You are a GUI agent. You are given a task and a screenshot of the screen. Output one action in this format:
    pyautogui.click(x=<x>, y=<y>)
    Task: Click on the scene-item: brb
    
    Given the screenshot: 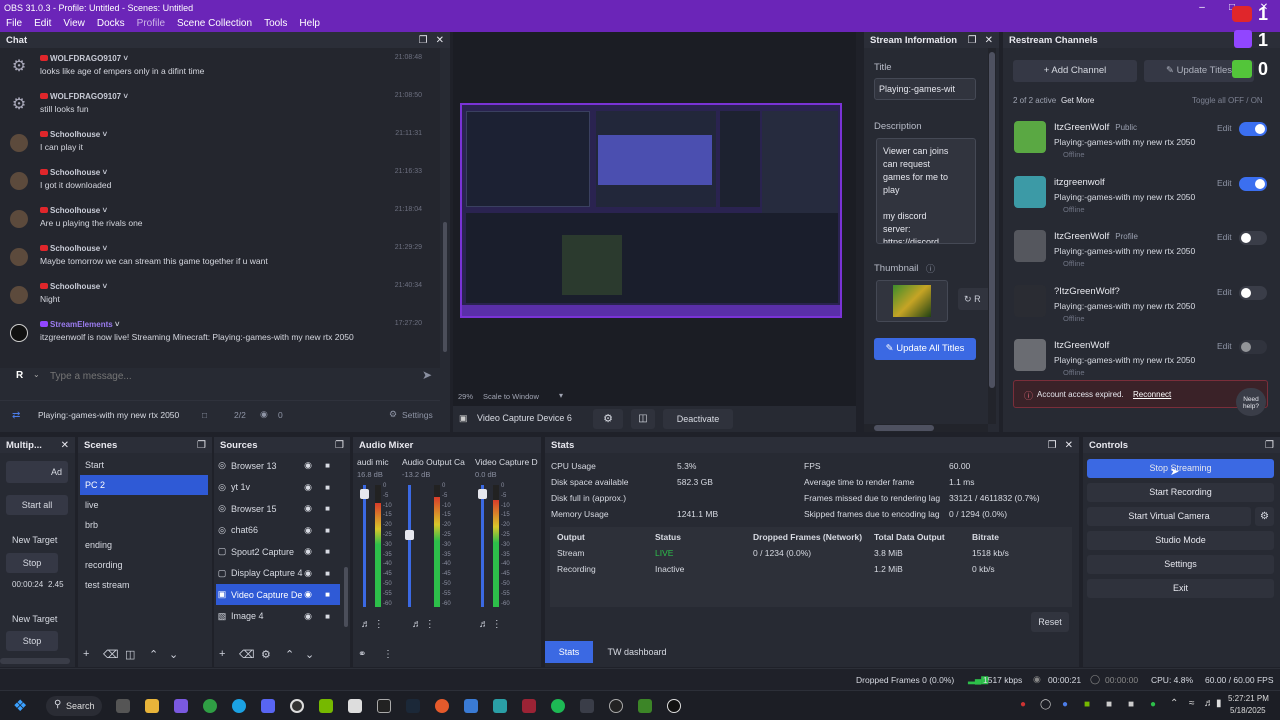 What is the action you would take?
    pyautogui.click(x=144, y=525)
    